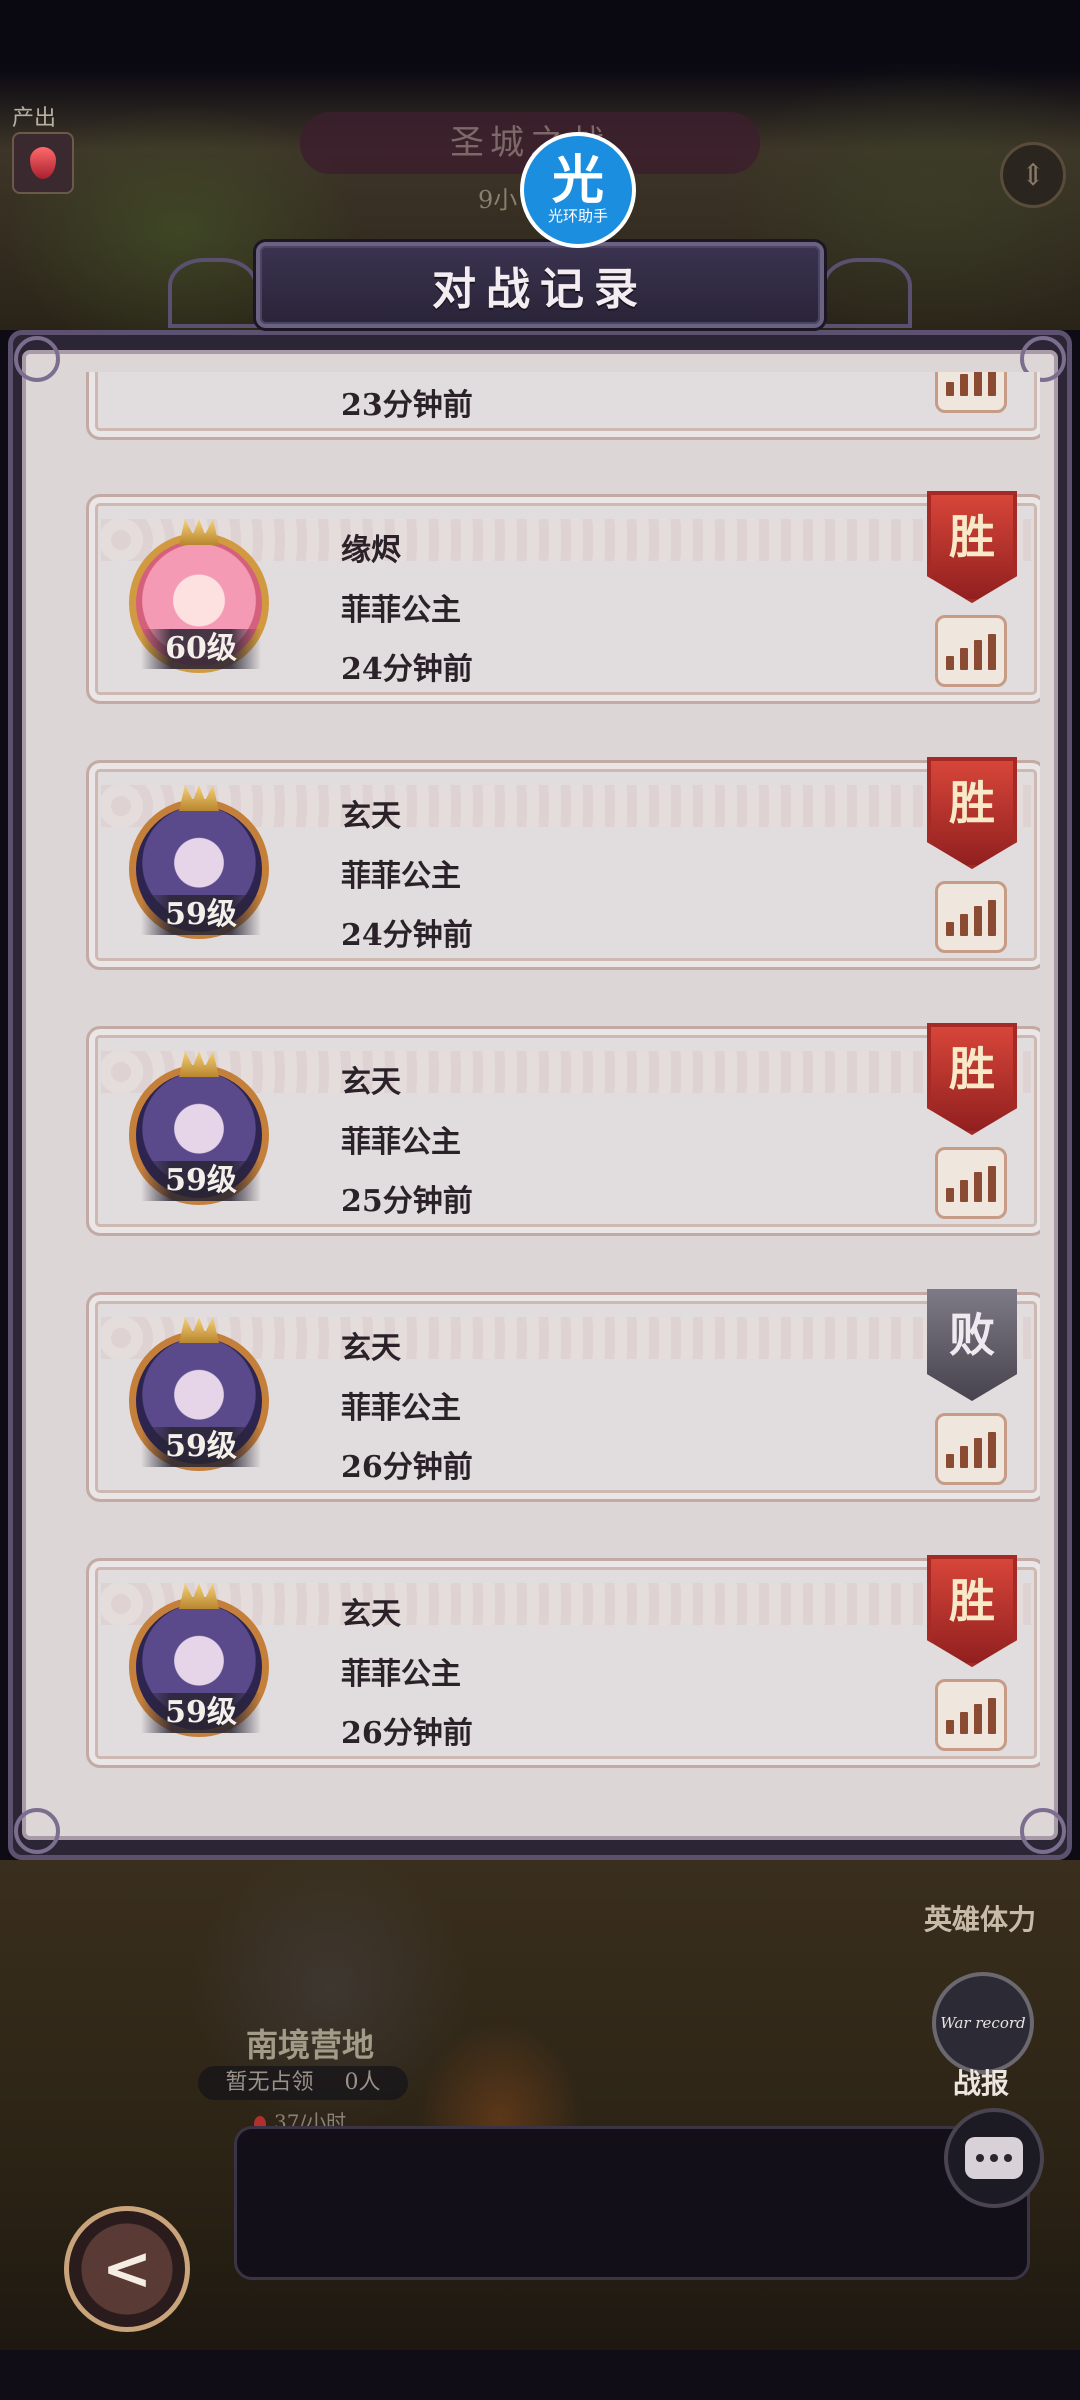 The image size is (1080, 2400). Describe the element at coordinates (407, 1201) in the screenshot. I see `record-time: 25分钟前` at that location.